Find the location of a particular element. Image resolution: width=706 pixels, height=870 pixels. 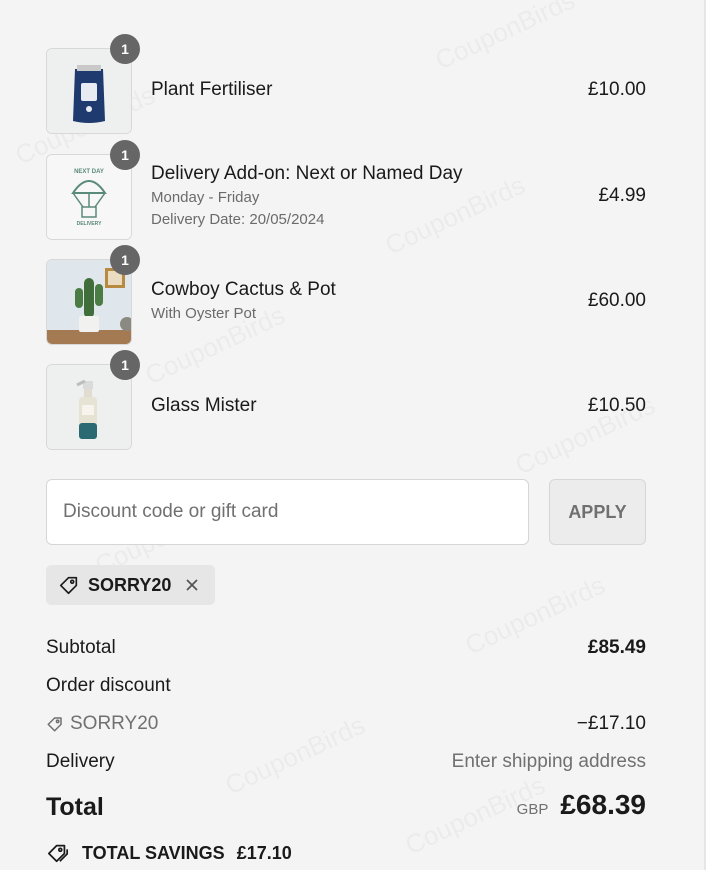

cart-item-plant-fertiliser: 1 Plant Fertiliser £10.00 is located at coordinates (346, 84).